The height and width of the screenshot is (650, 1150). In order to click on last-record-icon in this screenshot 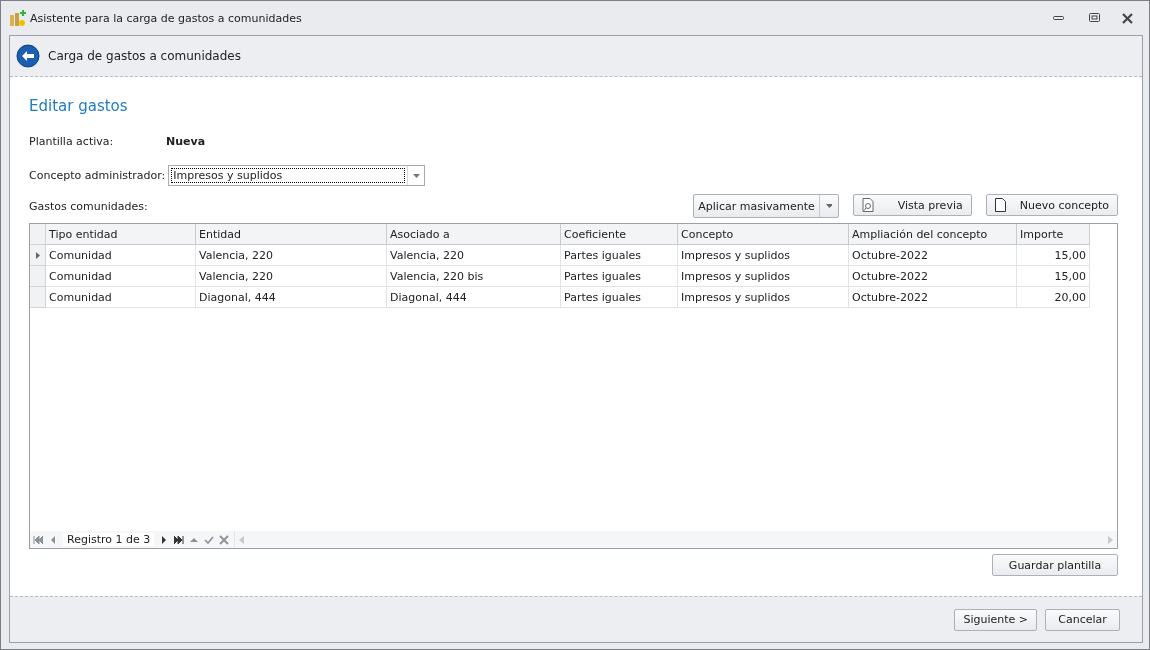, I will do `click(179, 539)`.